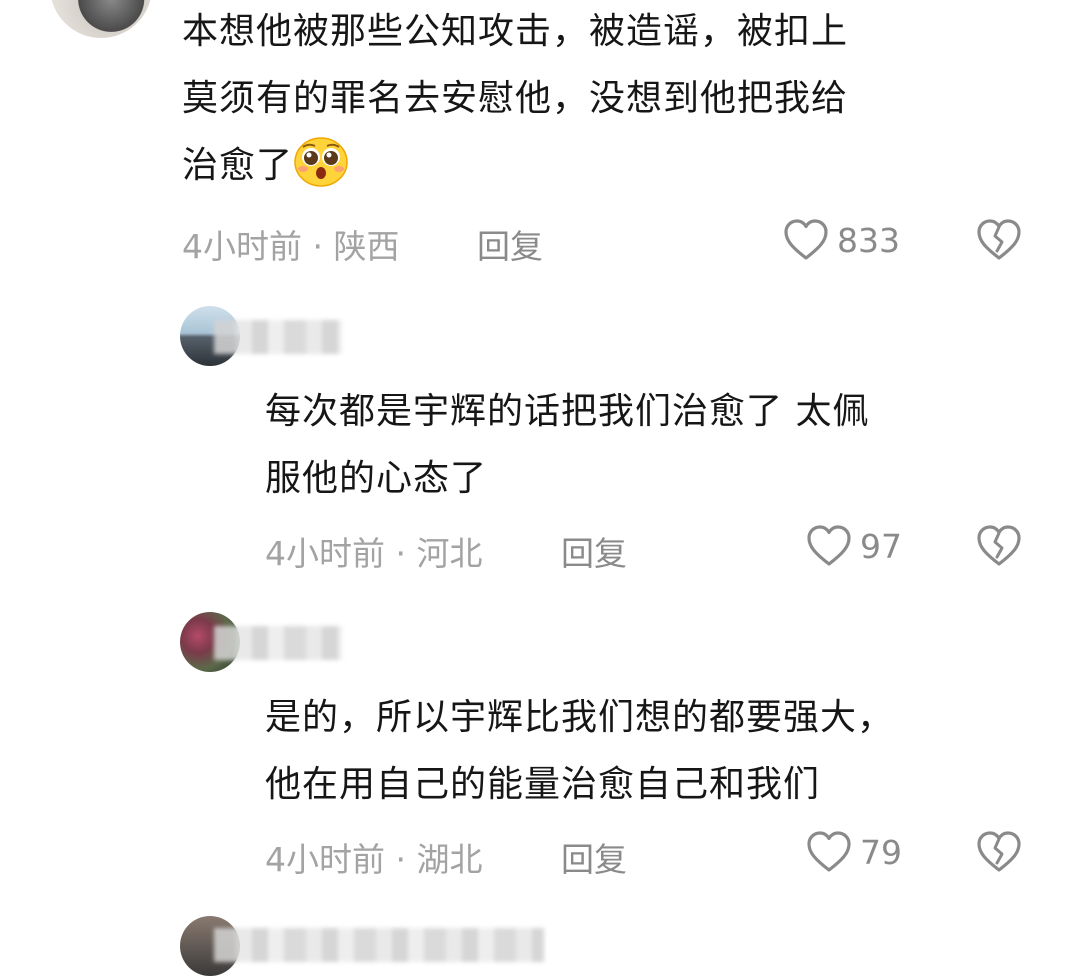 The height and width of the screenshot is (976, 1080). Describe the element at coordinates (567, 445) in the screenshot. I see `reply-text: 每次都是宇辉的话把我们治愈了 太佩 服他的心态了` at that location.